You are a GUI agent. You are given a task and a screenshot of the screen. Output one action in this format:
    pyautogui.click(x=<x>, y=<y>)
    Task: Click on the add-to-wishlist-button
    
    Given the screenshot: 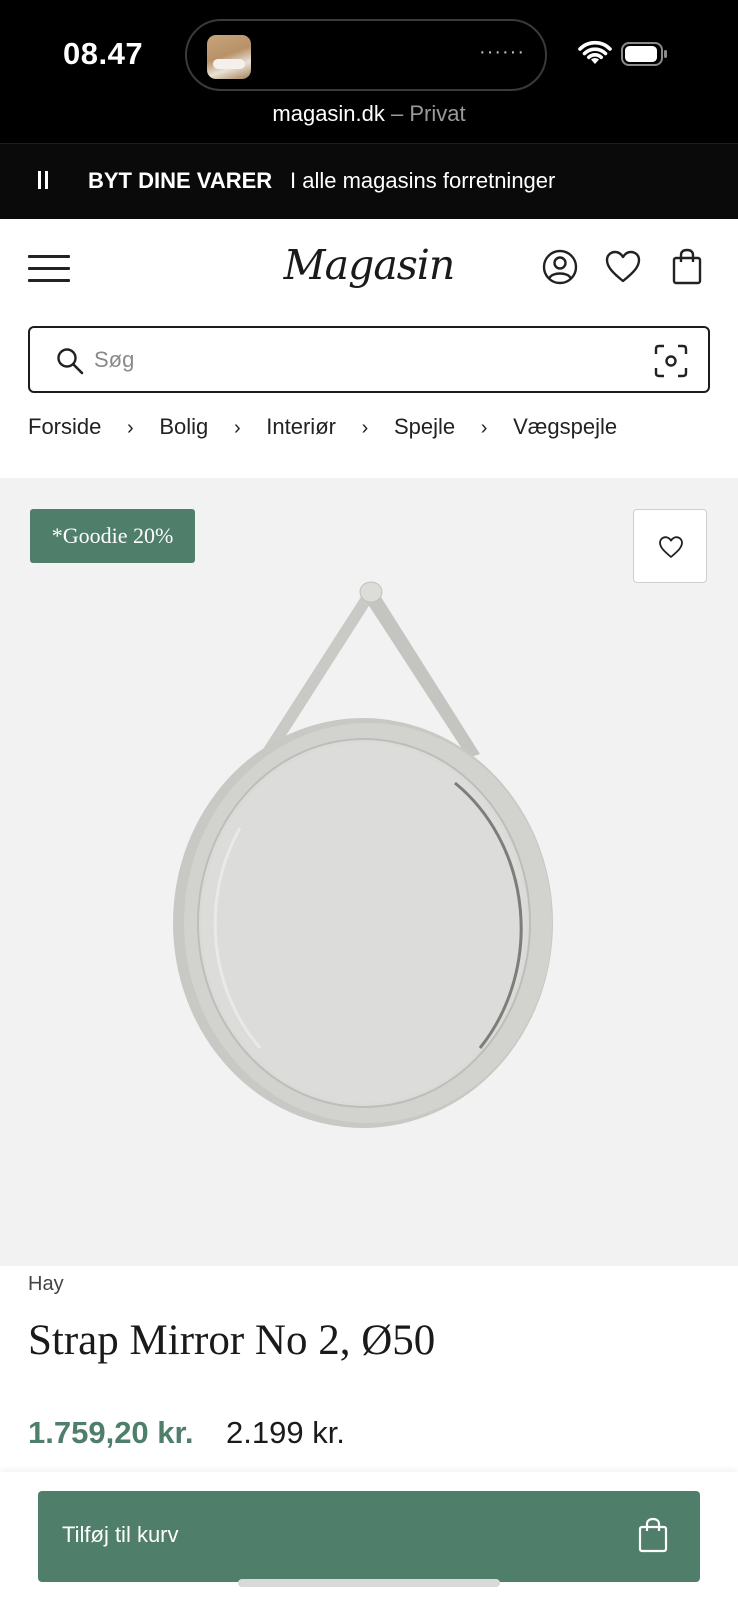 What is the action you would take?
    pyautogui.click(x=670, y=546)
    